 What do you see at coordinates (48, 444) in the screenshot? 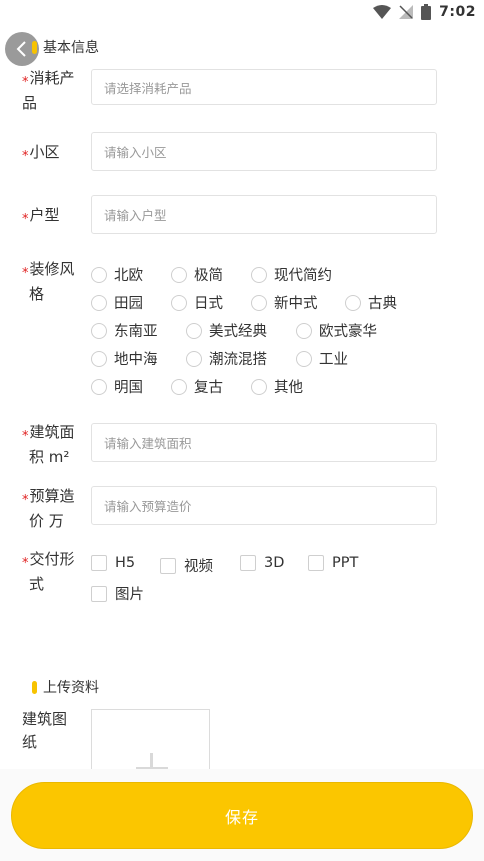
I see `area-label: *建筑面 积 m²` at bounding box center [48, 444].